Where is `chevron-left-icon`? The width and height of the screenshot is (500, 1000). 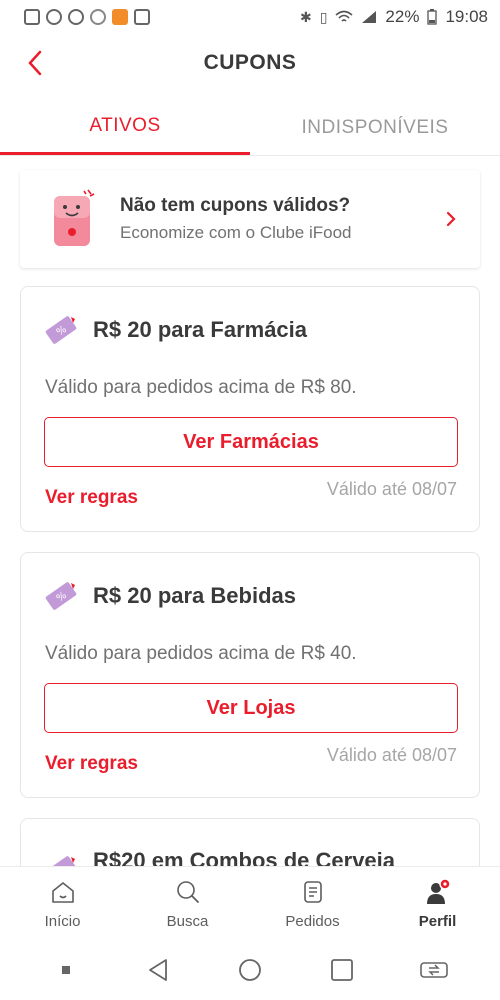 chevron-left-icon is located at coordinates (35, 63).